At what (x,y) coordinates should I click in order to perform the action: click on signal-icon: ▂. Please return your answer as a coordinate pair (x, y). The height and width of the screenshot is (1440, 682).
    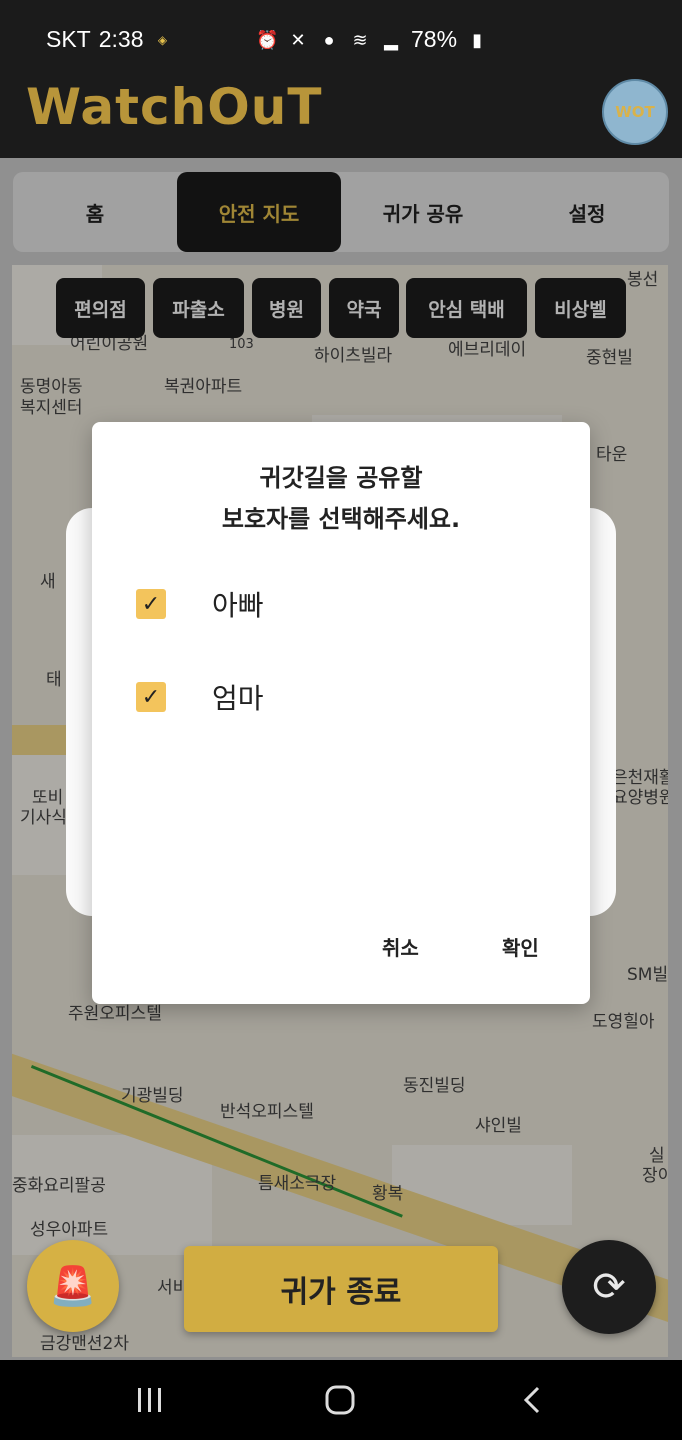
    Looking at the image, I should click on (391, 39).